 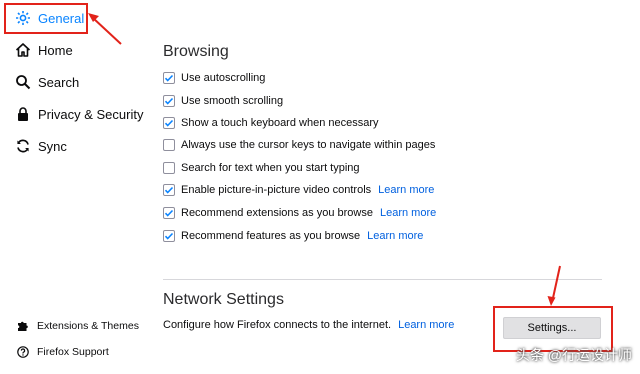 I want to click on watermark: 头条 @行运设计师, so click(x=573, y=355).